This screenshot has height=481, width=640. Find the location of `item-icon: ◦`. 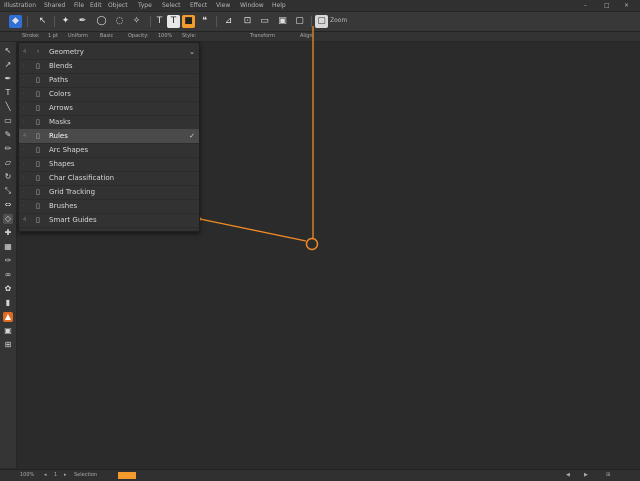

item-icon: ◦ is located at coordinates (38, 52).